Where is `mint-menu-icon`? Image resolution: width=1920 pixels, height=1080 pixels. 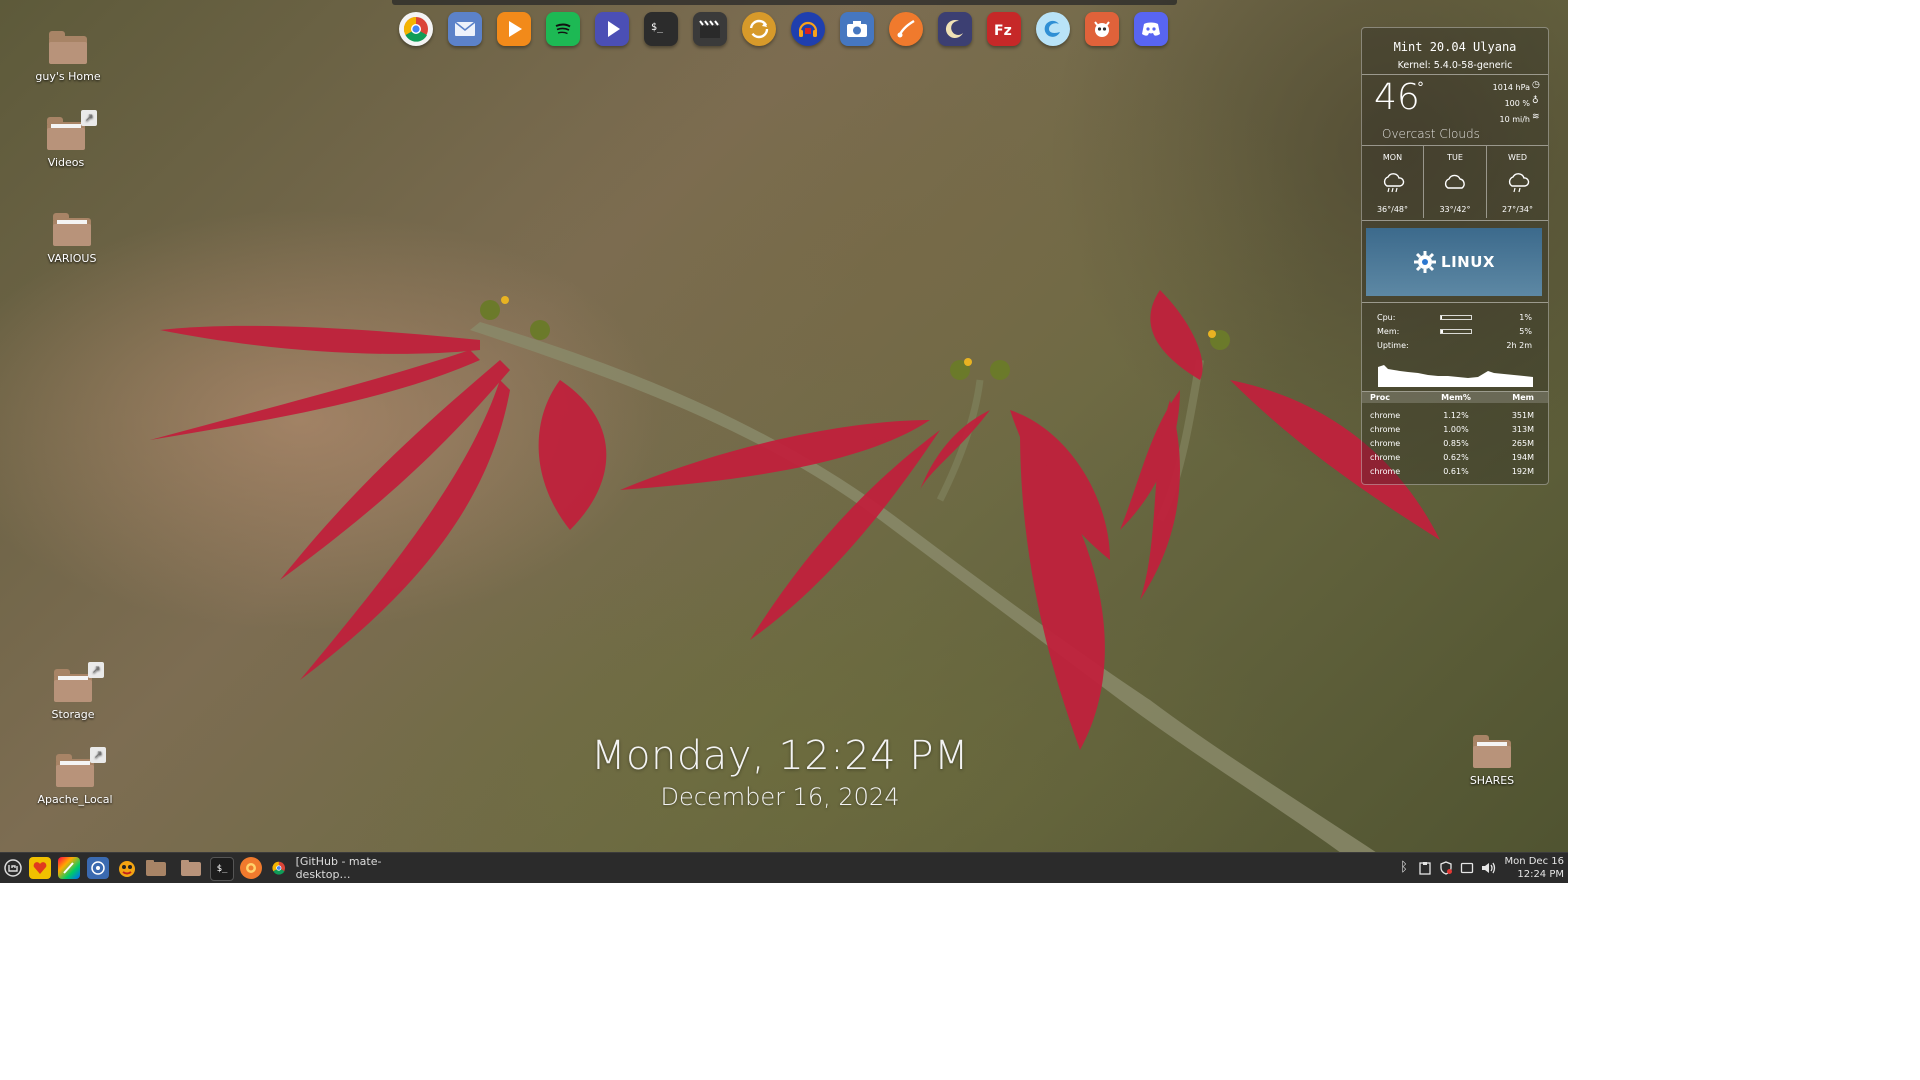 mint-menu-icon is located at coordinates (13, 868).